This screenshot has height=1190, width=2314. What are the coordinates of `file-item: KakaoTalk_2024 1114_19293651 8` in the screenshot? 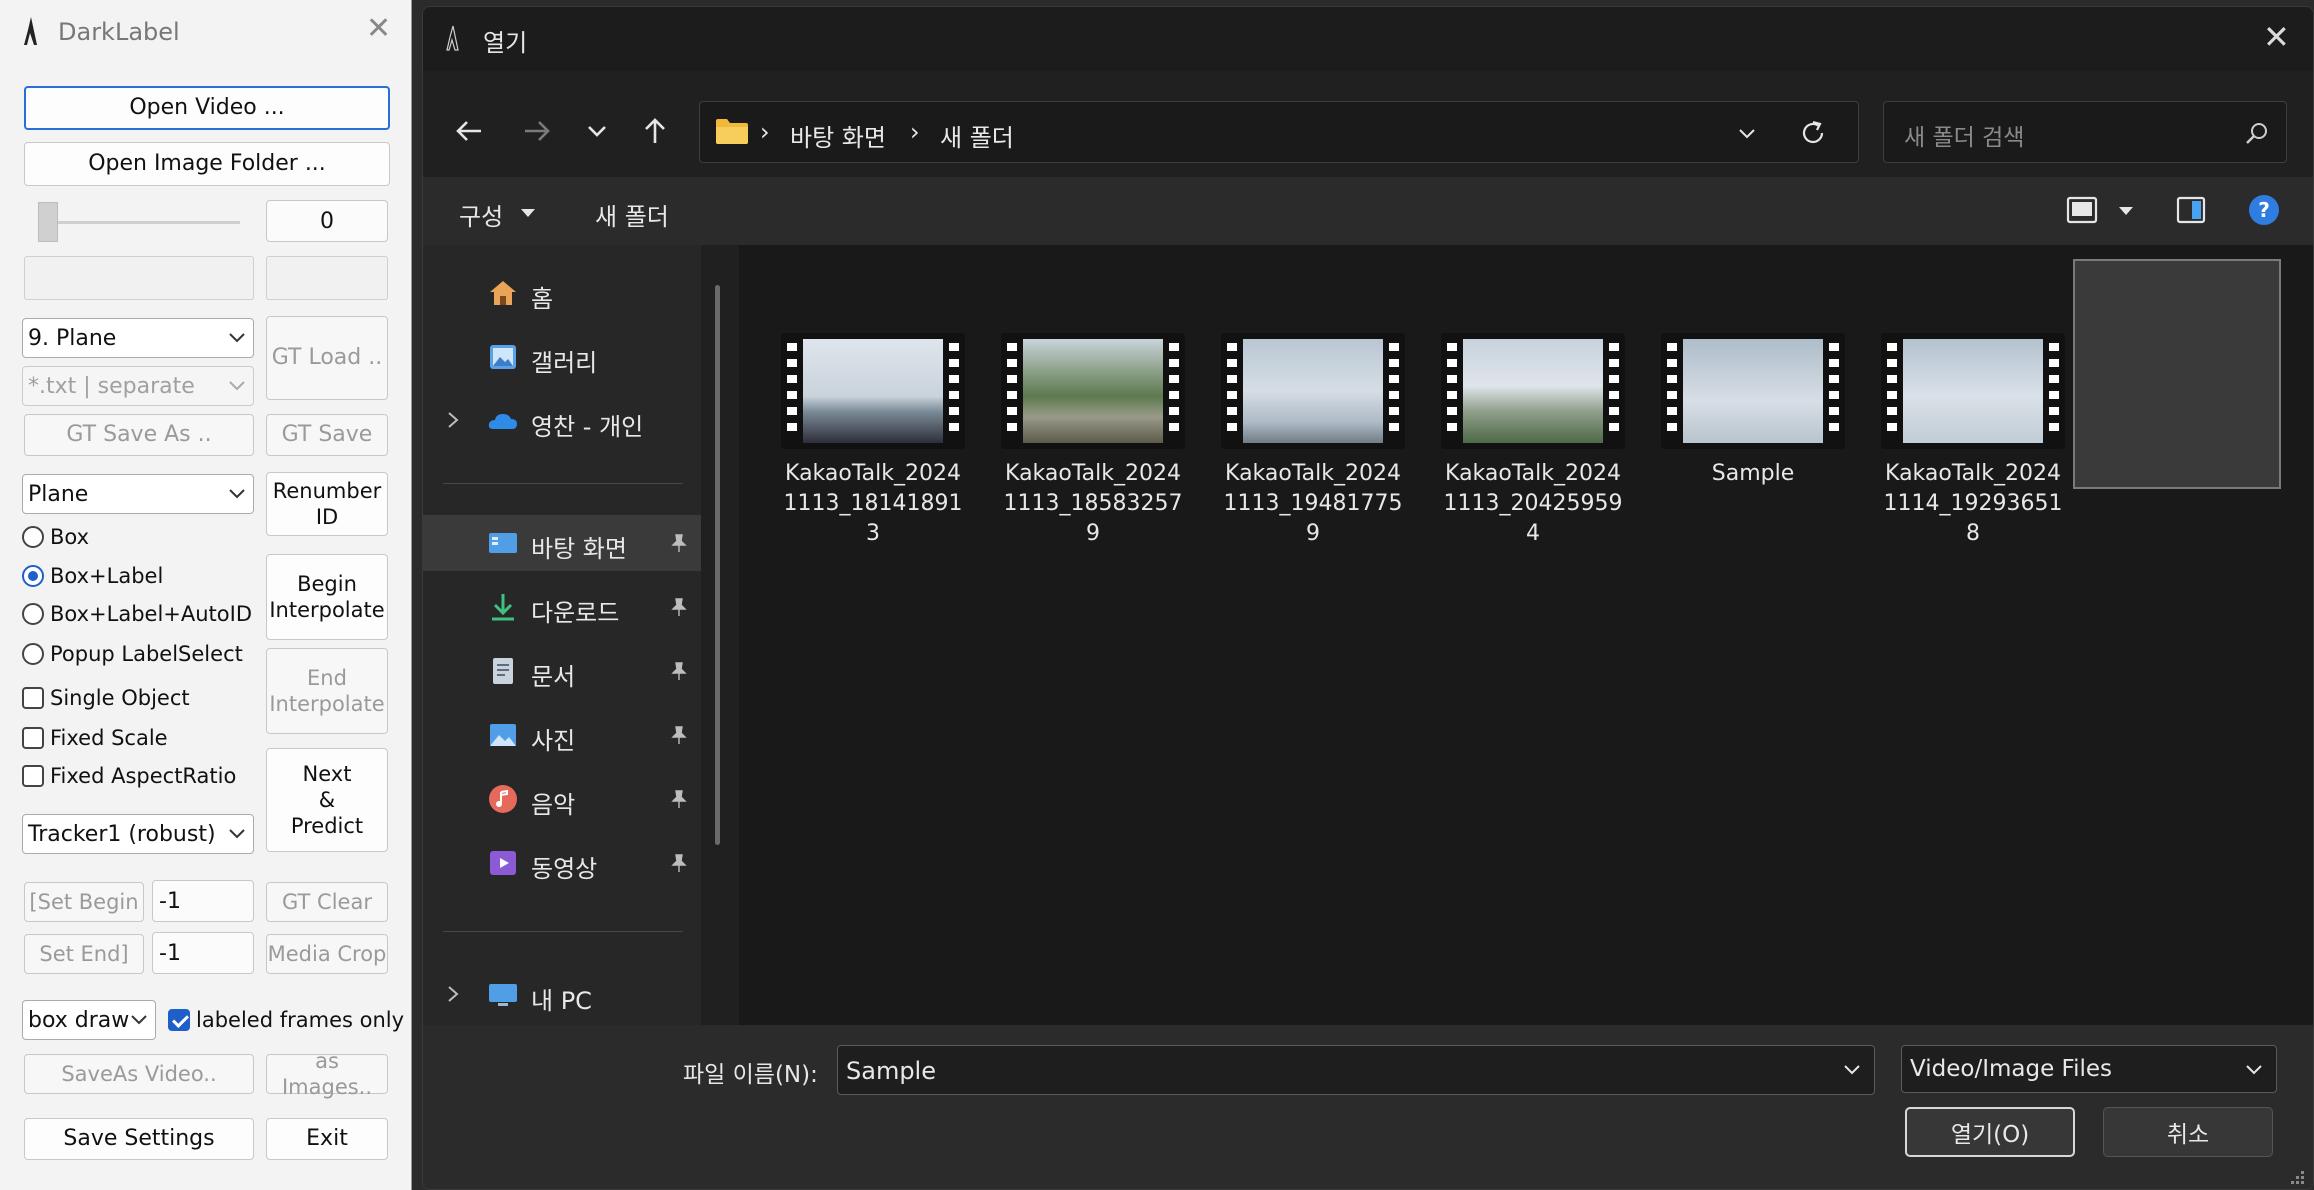 It's located at (1973, 404).